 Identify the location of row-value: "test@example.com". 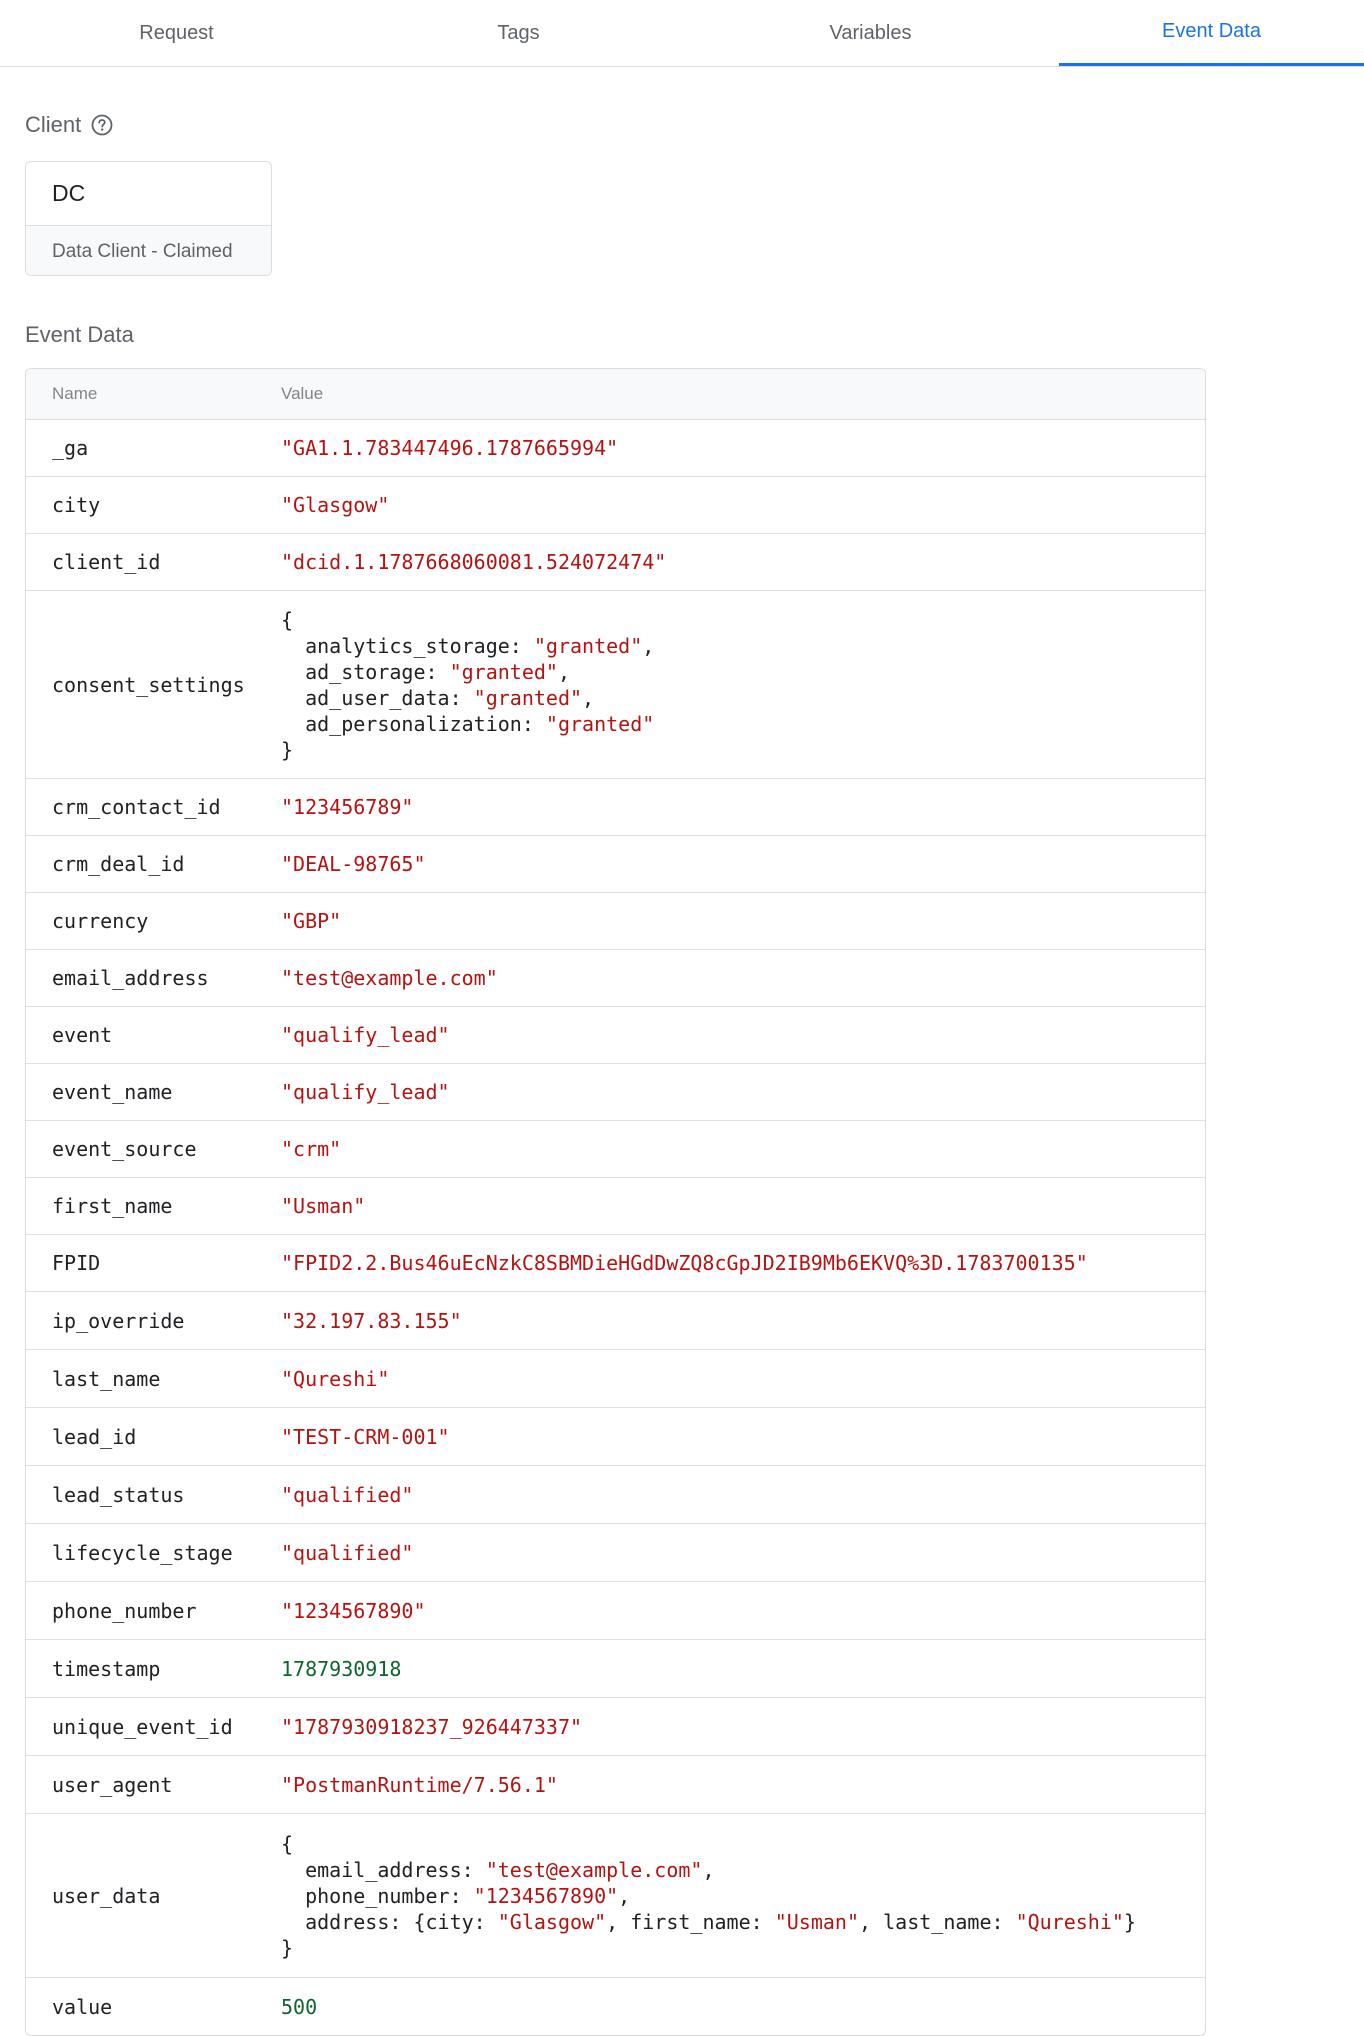
(389, 978).